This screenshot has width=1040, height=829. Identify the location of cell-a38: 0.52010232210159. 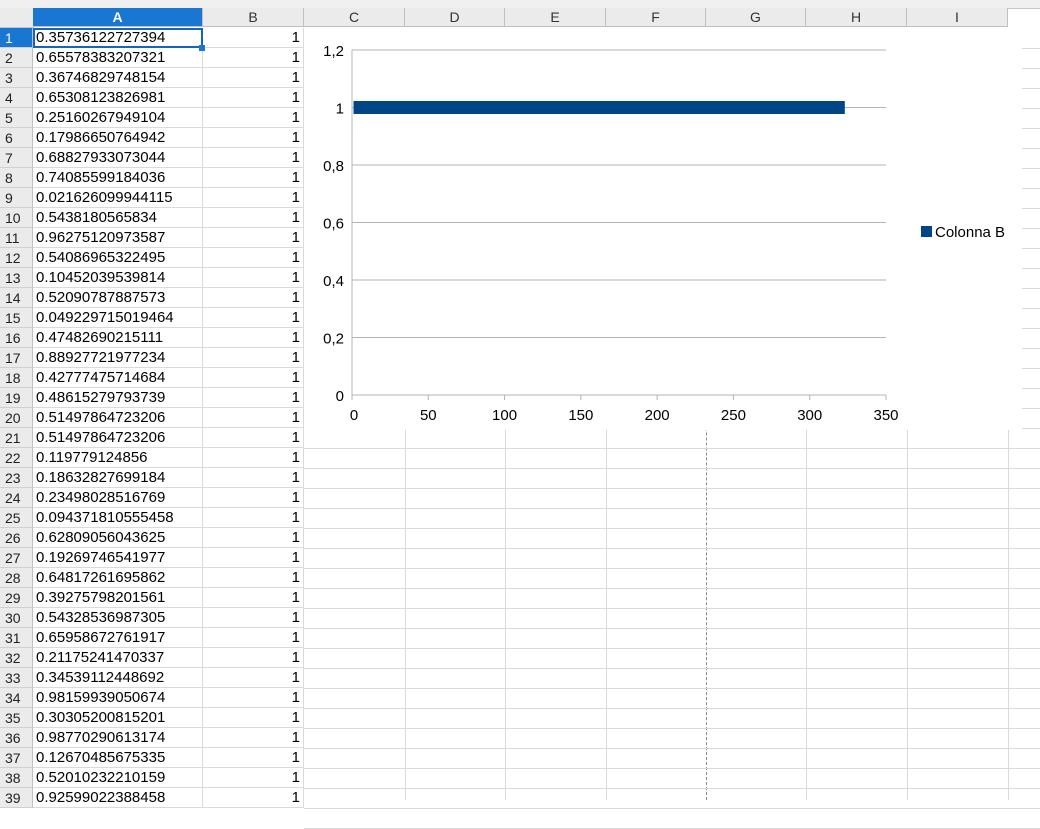
(118, 778).